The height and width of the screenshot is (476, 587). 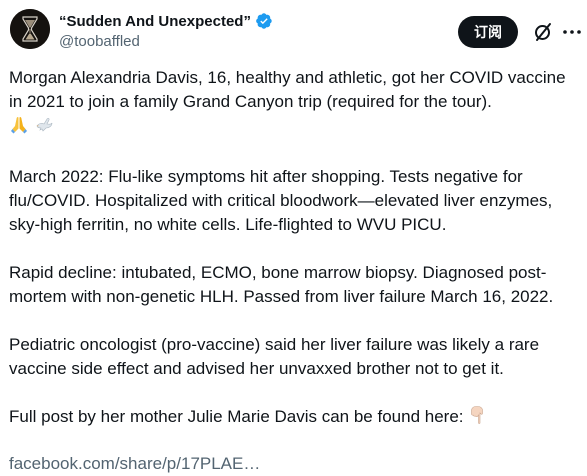 I want to click on subscribe-button: 订阅, so click(x=488, y=32).